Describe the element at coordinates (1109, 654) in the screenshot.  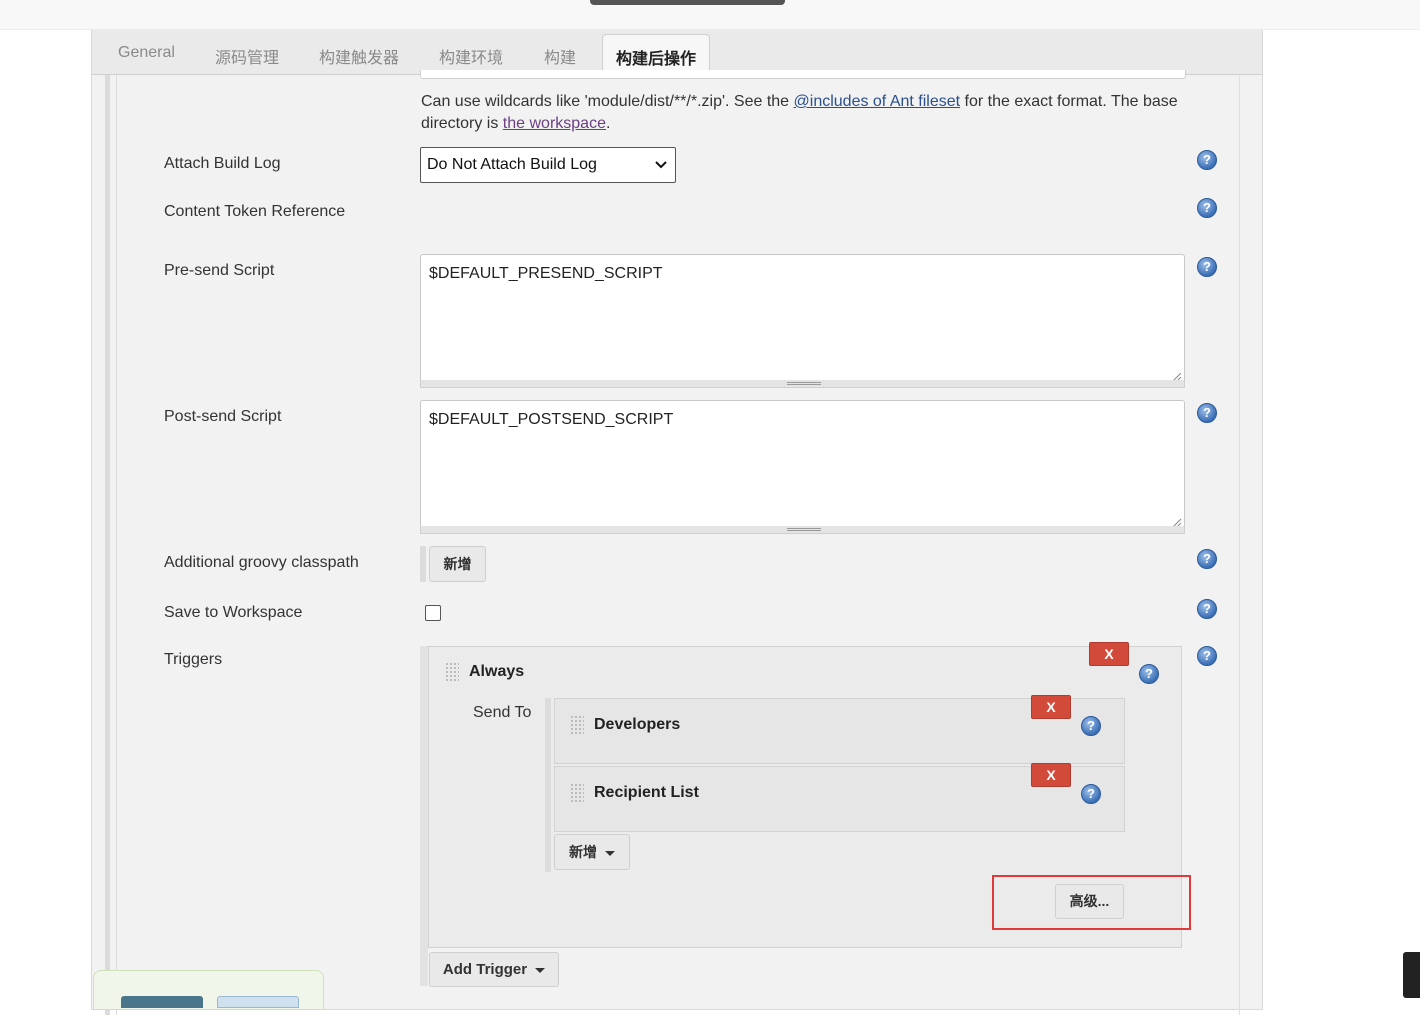
I see `delete-trigger-button: X` at that location.